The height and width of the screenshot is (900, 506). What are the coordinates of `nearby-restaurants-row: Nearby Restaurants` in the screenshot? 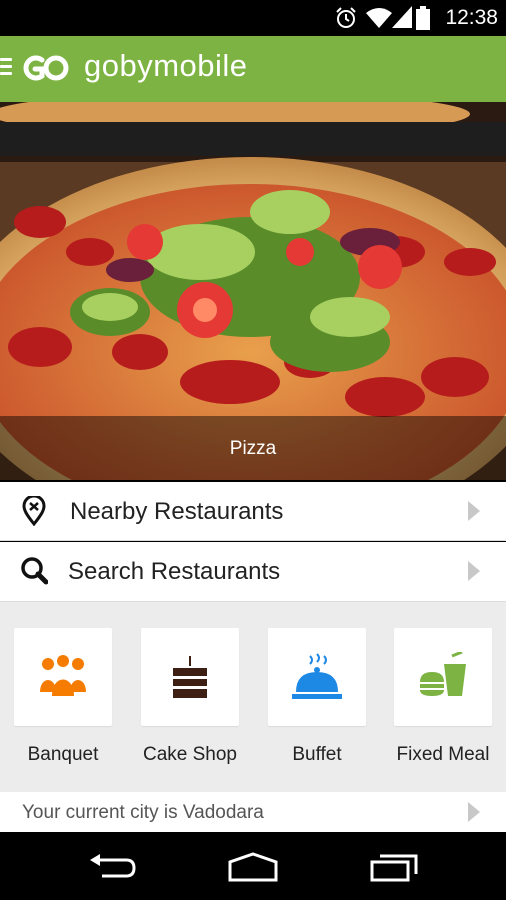 It's located at (253, 511).